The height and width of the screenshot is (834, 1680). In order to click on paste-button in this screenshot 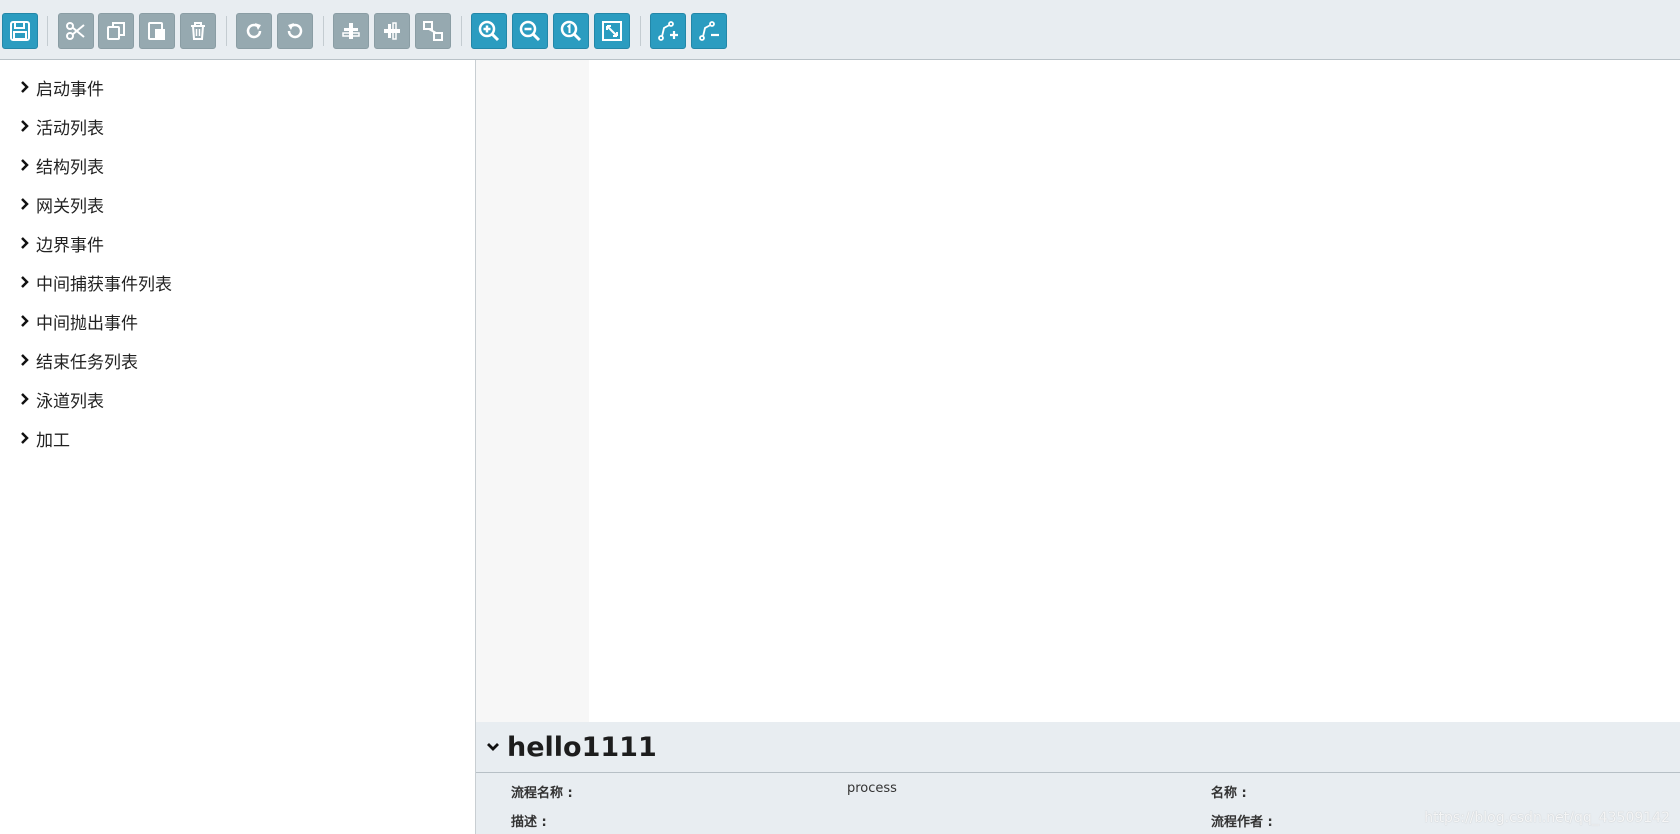, I will do `click(157, 31)`.